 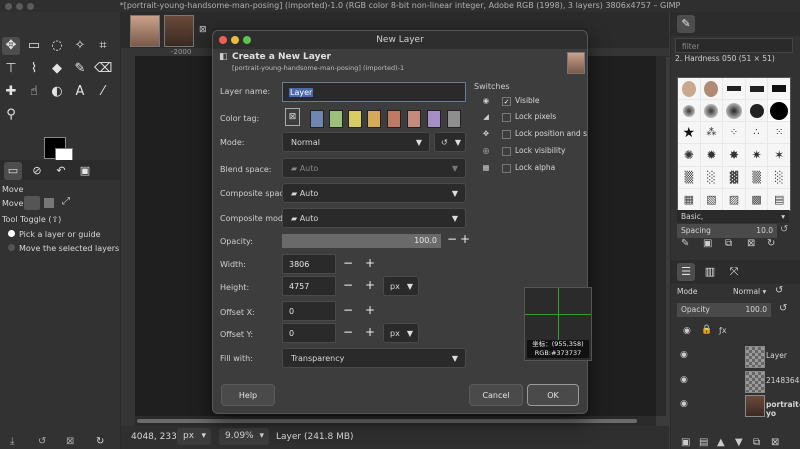 What do you see at coordinates (450, 142) in the screenshot?
I see `mode-group-button: ↺ ▼` at bounding box center [450, 142].